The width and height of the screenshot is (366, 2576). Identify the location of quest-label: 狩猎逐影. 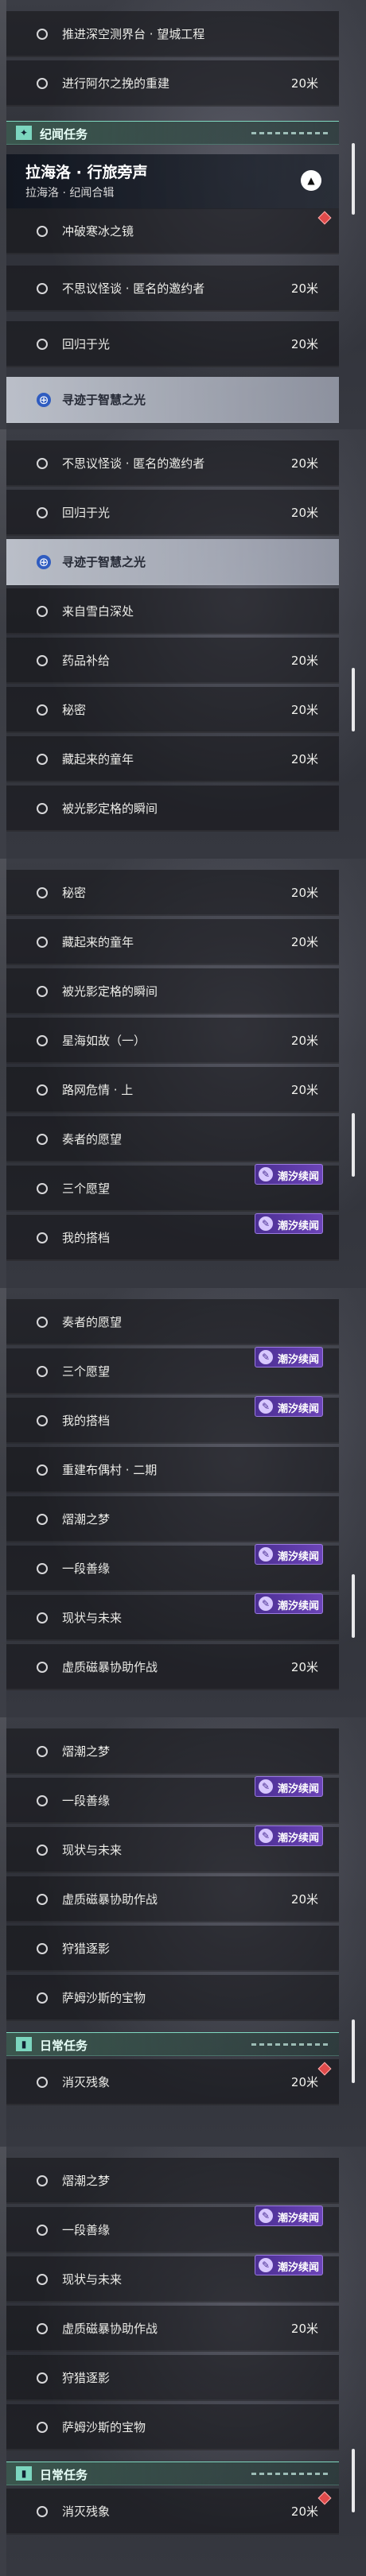
(86, 1949).